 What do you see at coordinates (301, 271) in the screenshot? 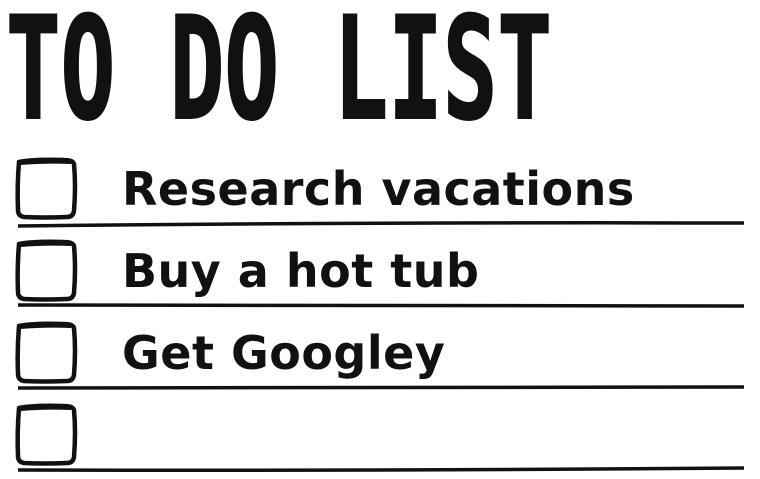
I see `todo-item-label: Buy a hot tub` at bounding box center [301, 271].